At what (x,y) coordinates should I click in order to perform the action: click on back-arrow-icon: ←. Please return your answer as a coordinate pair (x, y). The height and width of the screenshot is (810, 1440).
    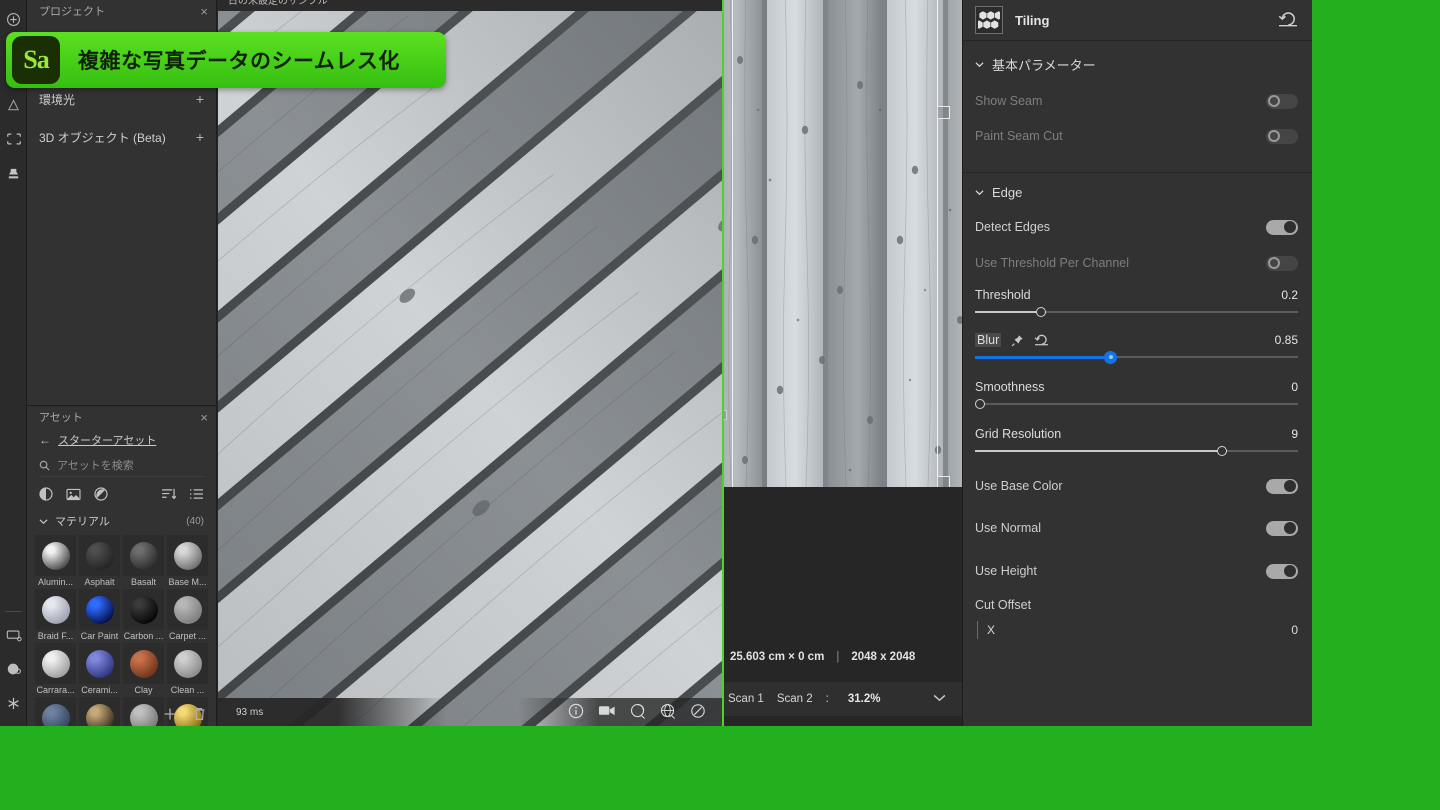
    Looking at the image, I should click on (45, 440).